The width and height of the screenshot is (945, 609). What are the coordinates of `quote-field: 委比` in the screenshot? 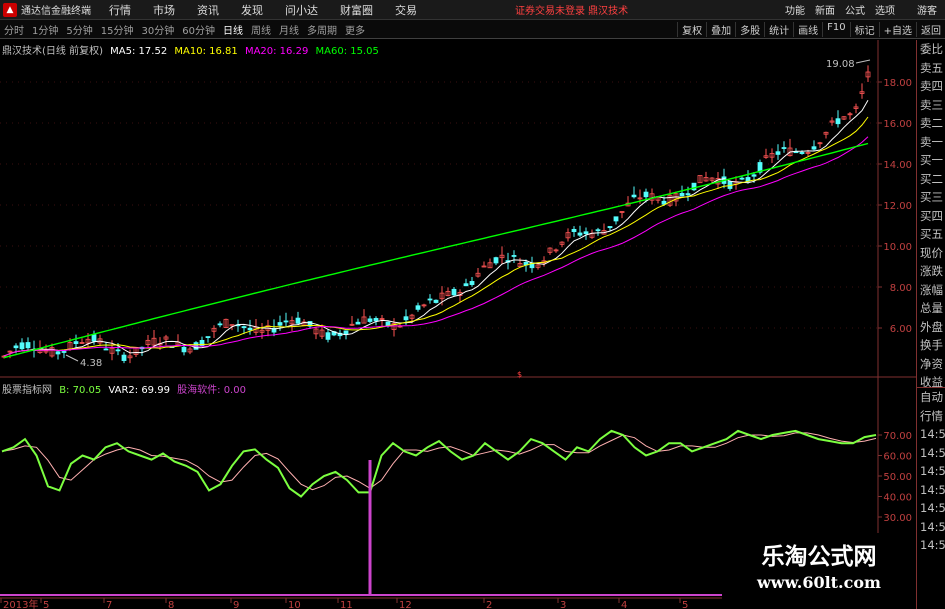 It's located at (931, 49).